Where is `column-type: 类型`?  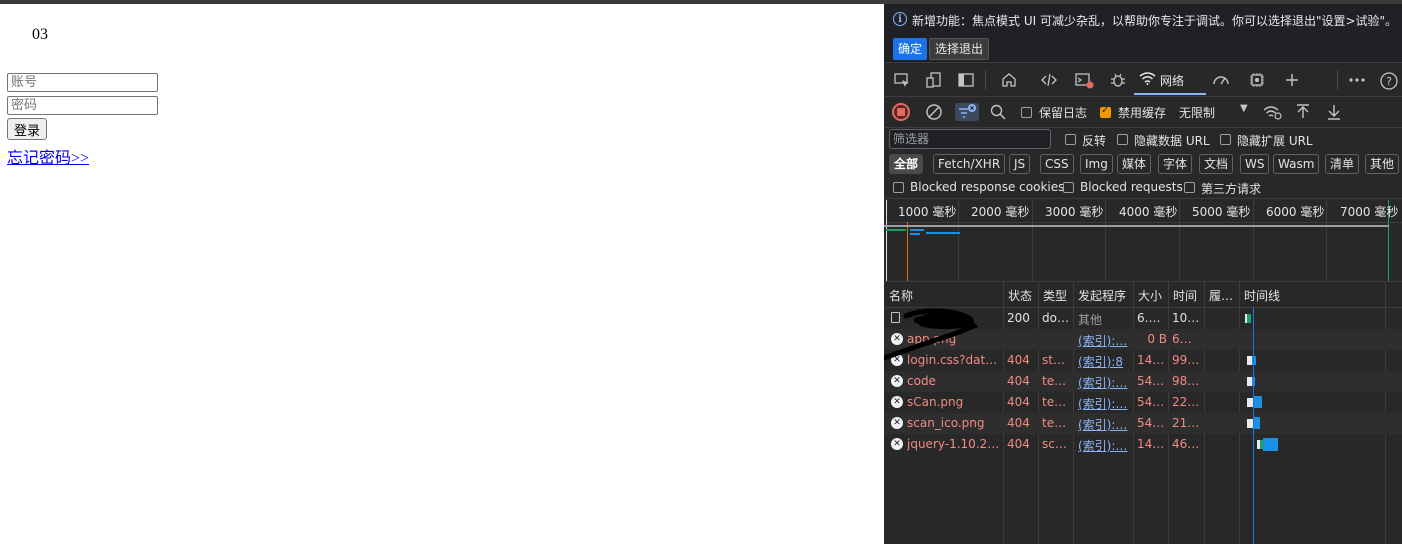 column-type: 类型 is located at coordinates (1055, 295).